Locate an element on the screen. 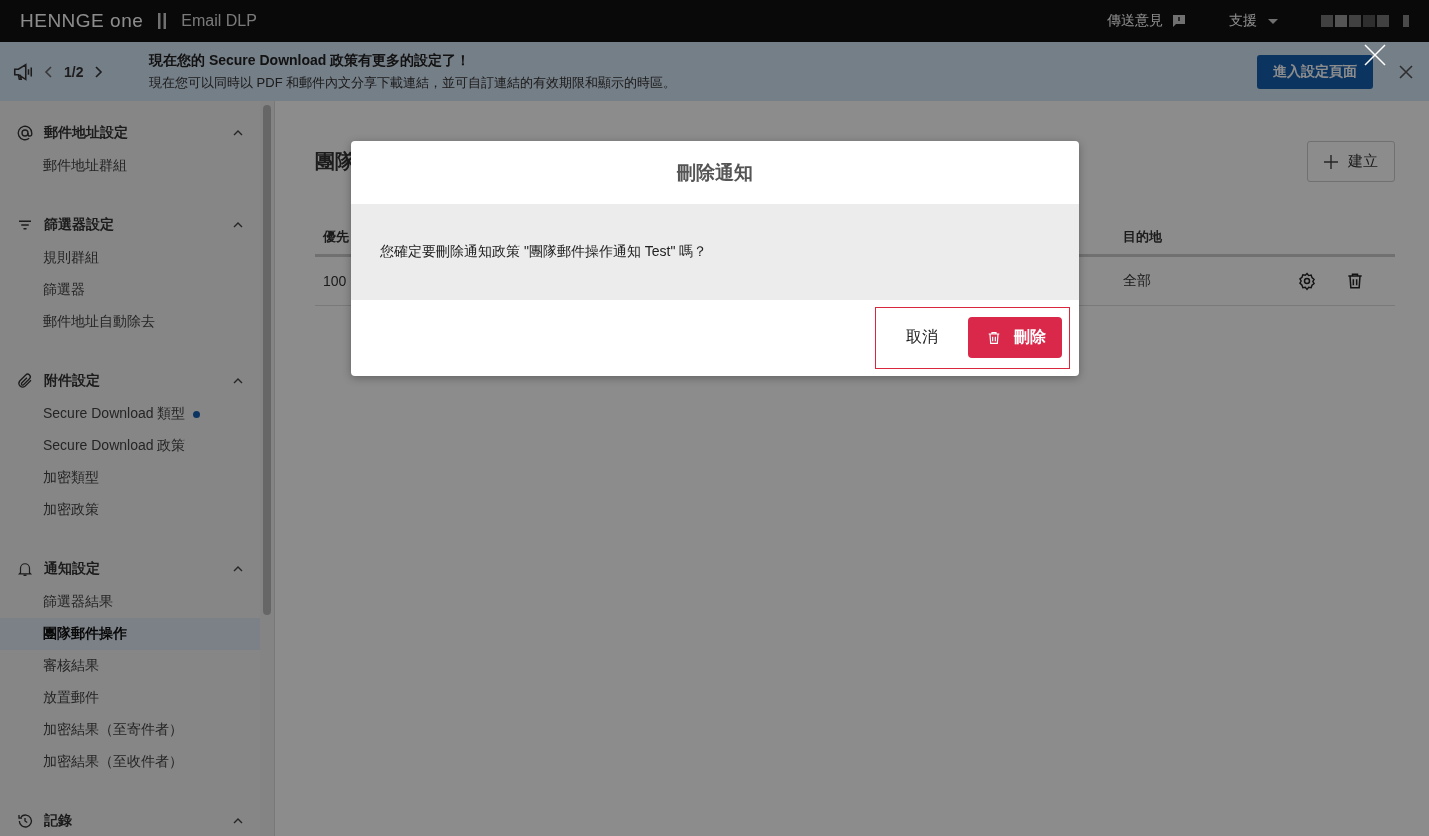 Image resolution: width=1429 pixels, height=836 pixels. history-icon is located at coordinates (25, 821).